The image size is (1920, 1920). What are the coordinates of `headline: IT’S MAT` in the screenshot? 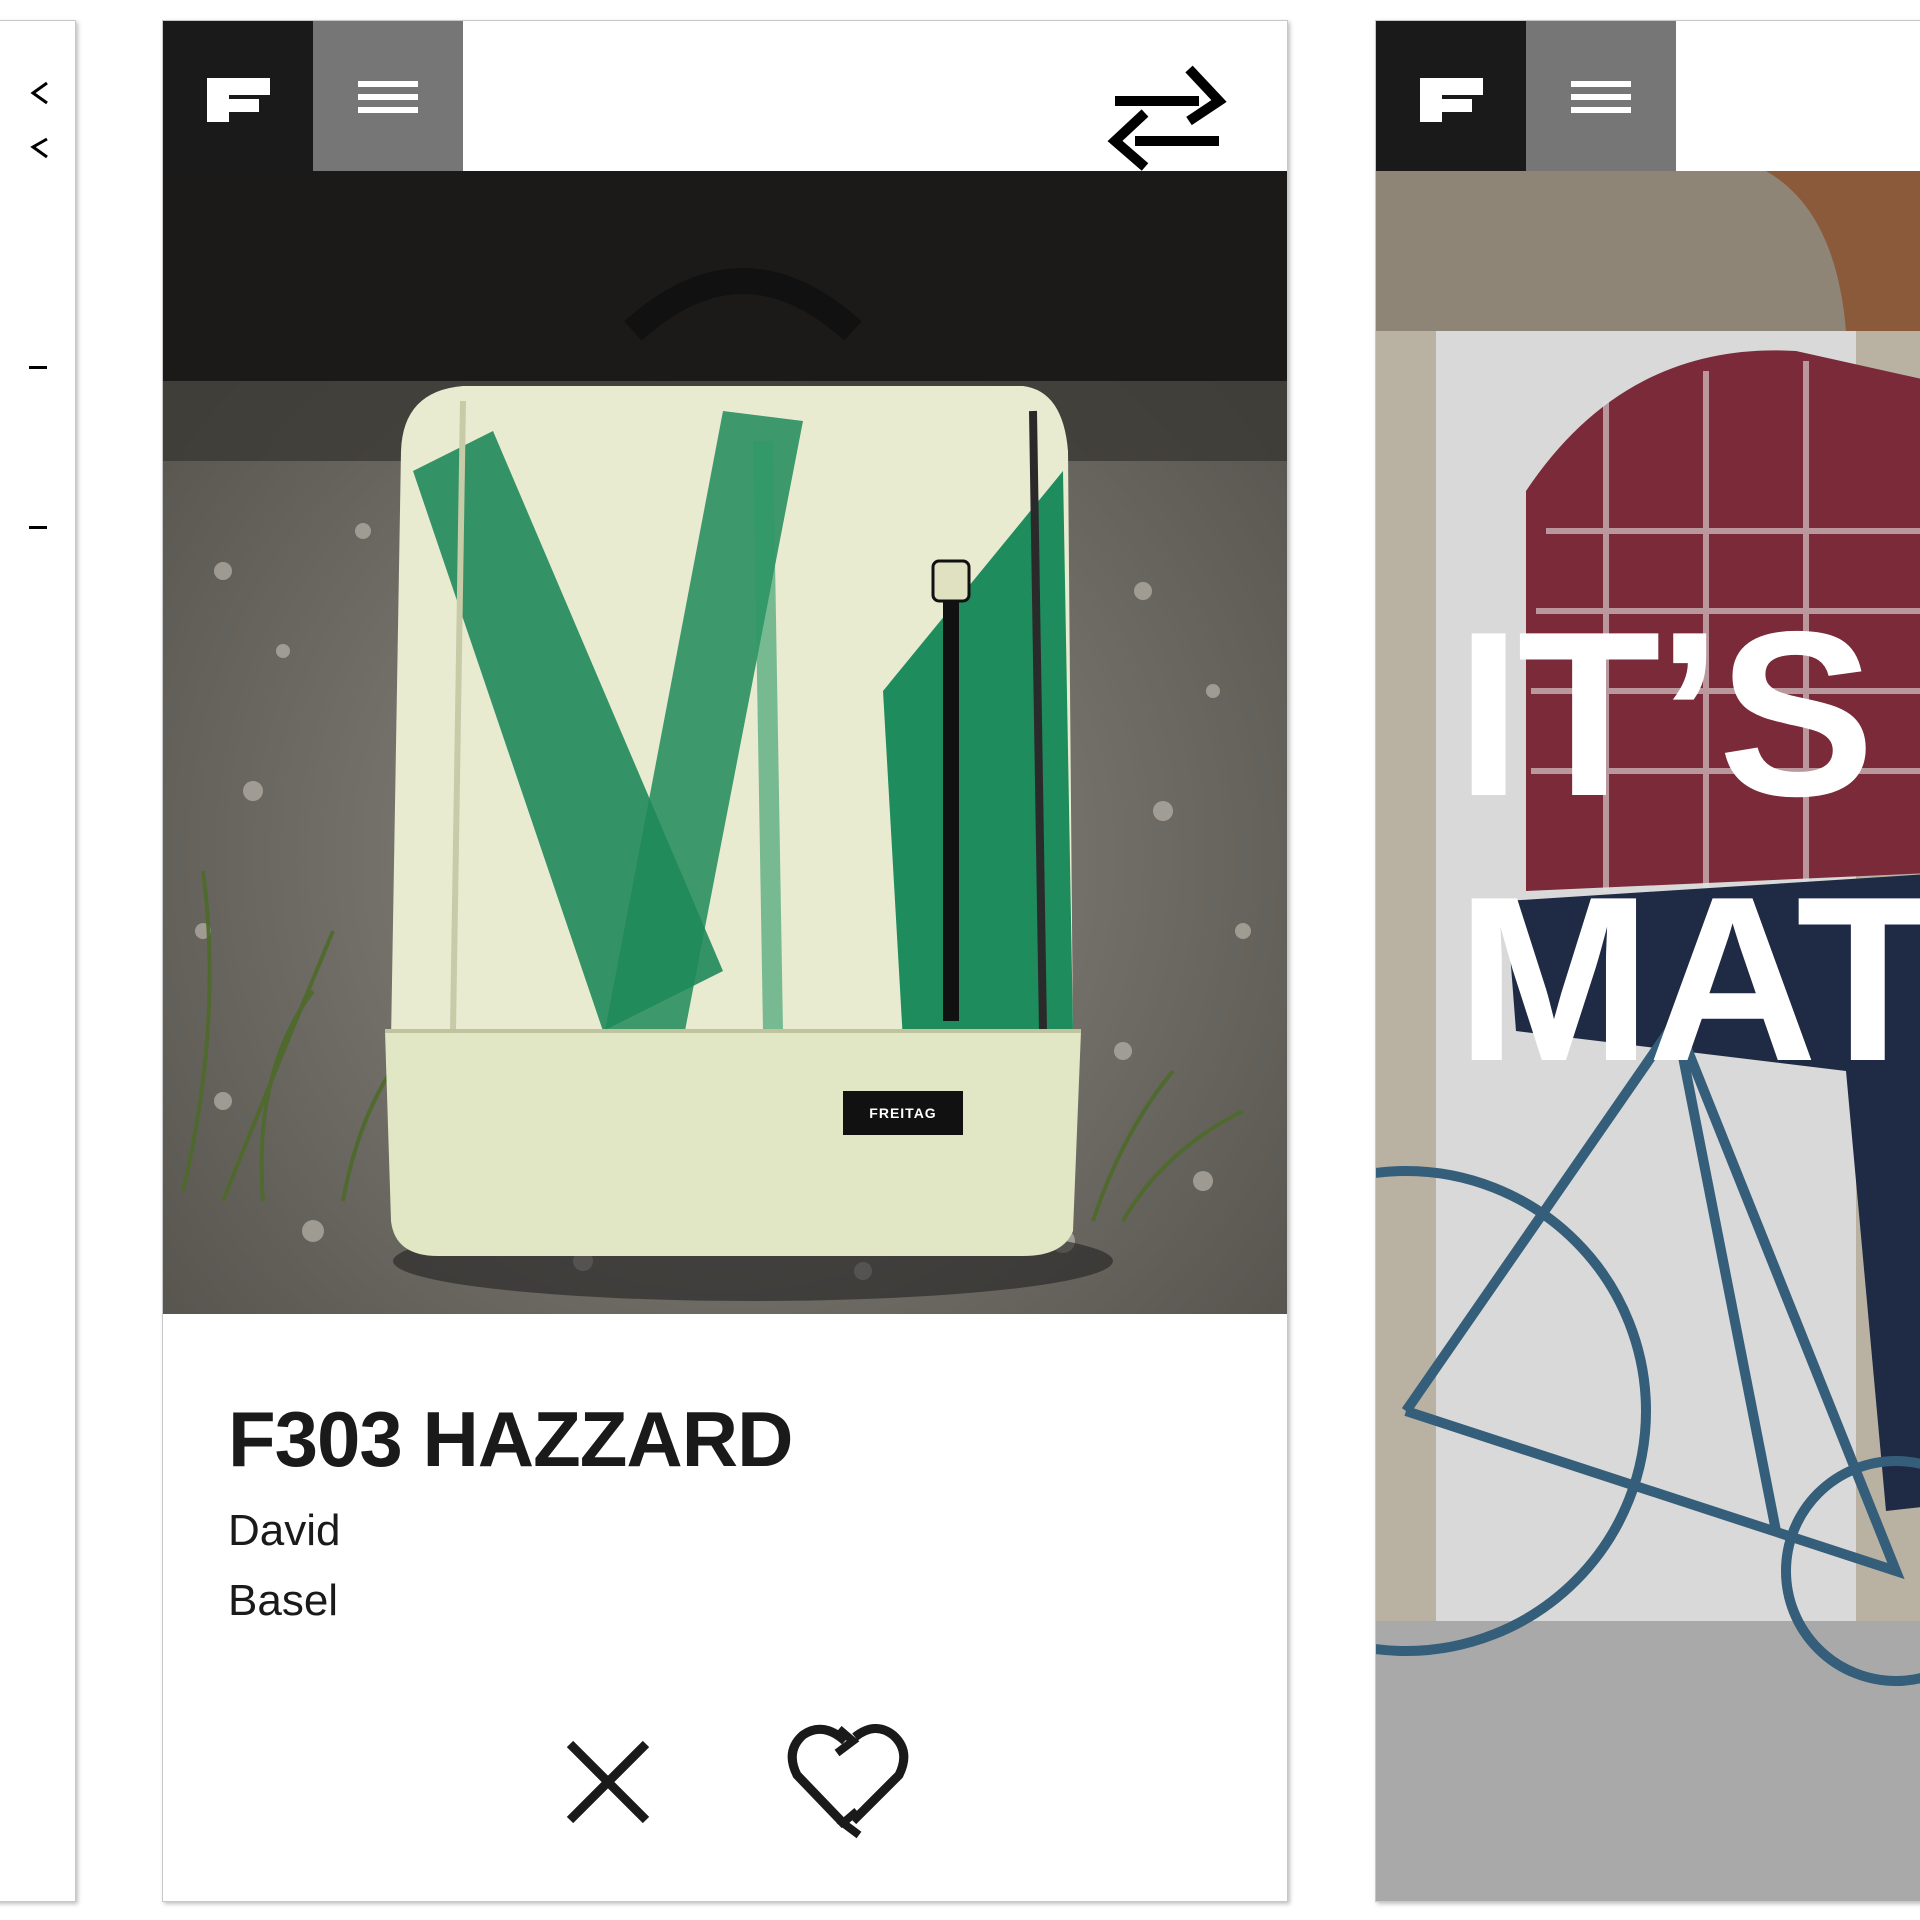 It's located at (1688, 846).